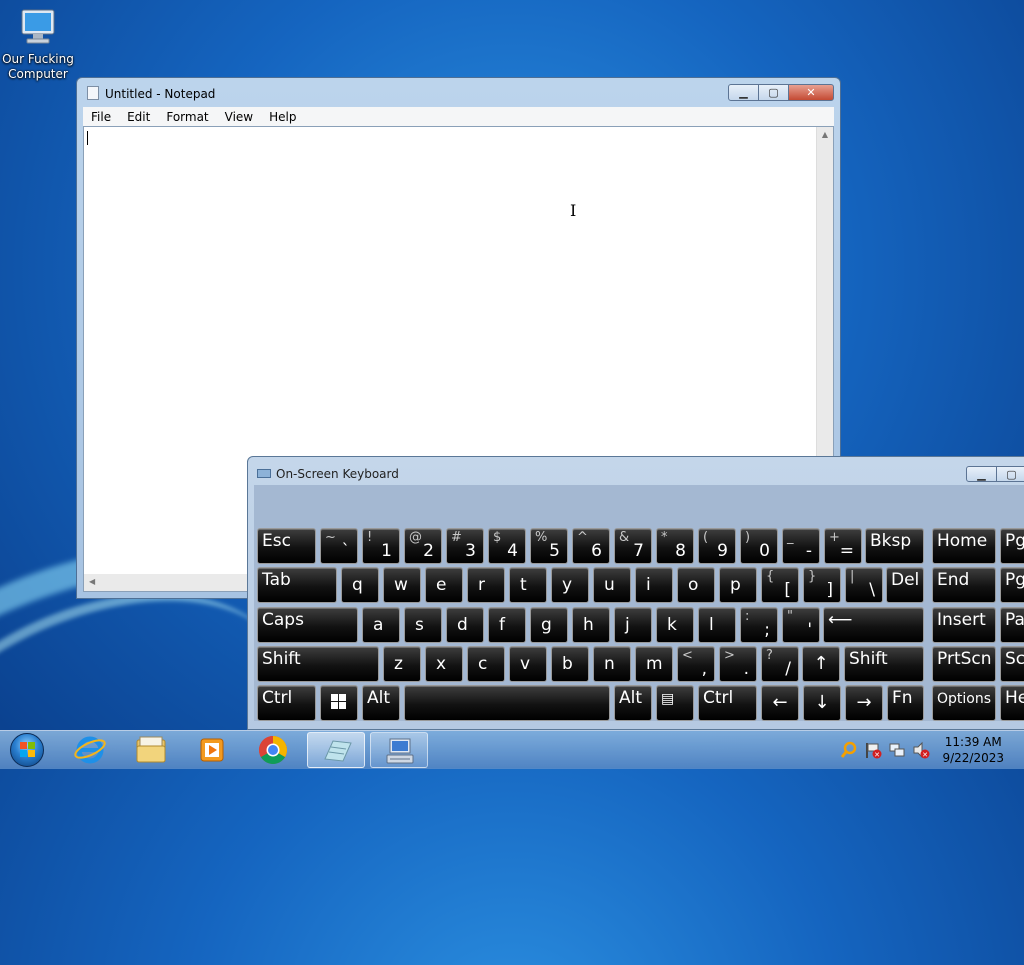  I want to click on key-enter: ⟵, so click(873, 625).